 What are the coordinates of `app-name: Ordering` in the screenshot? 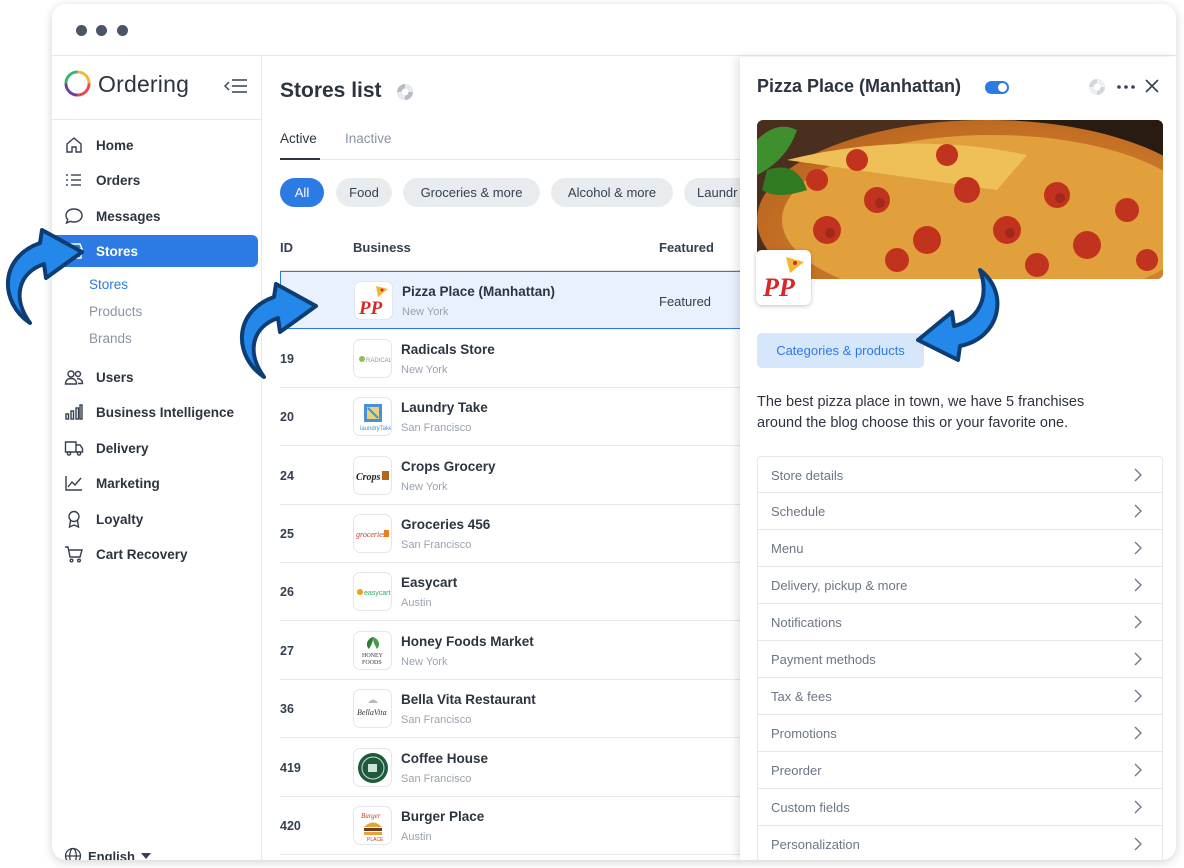 It's located at (144, 84).